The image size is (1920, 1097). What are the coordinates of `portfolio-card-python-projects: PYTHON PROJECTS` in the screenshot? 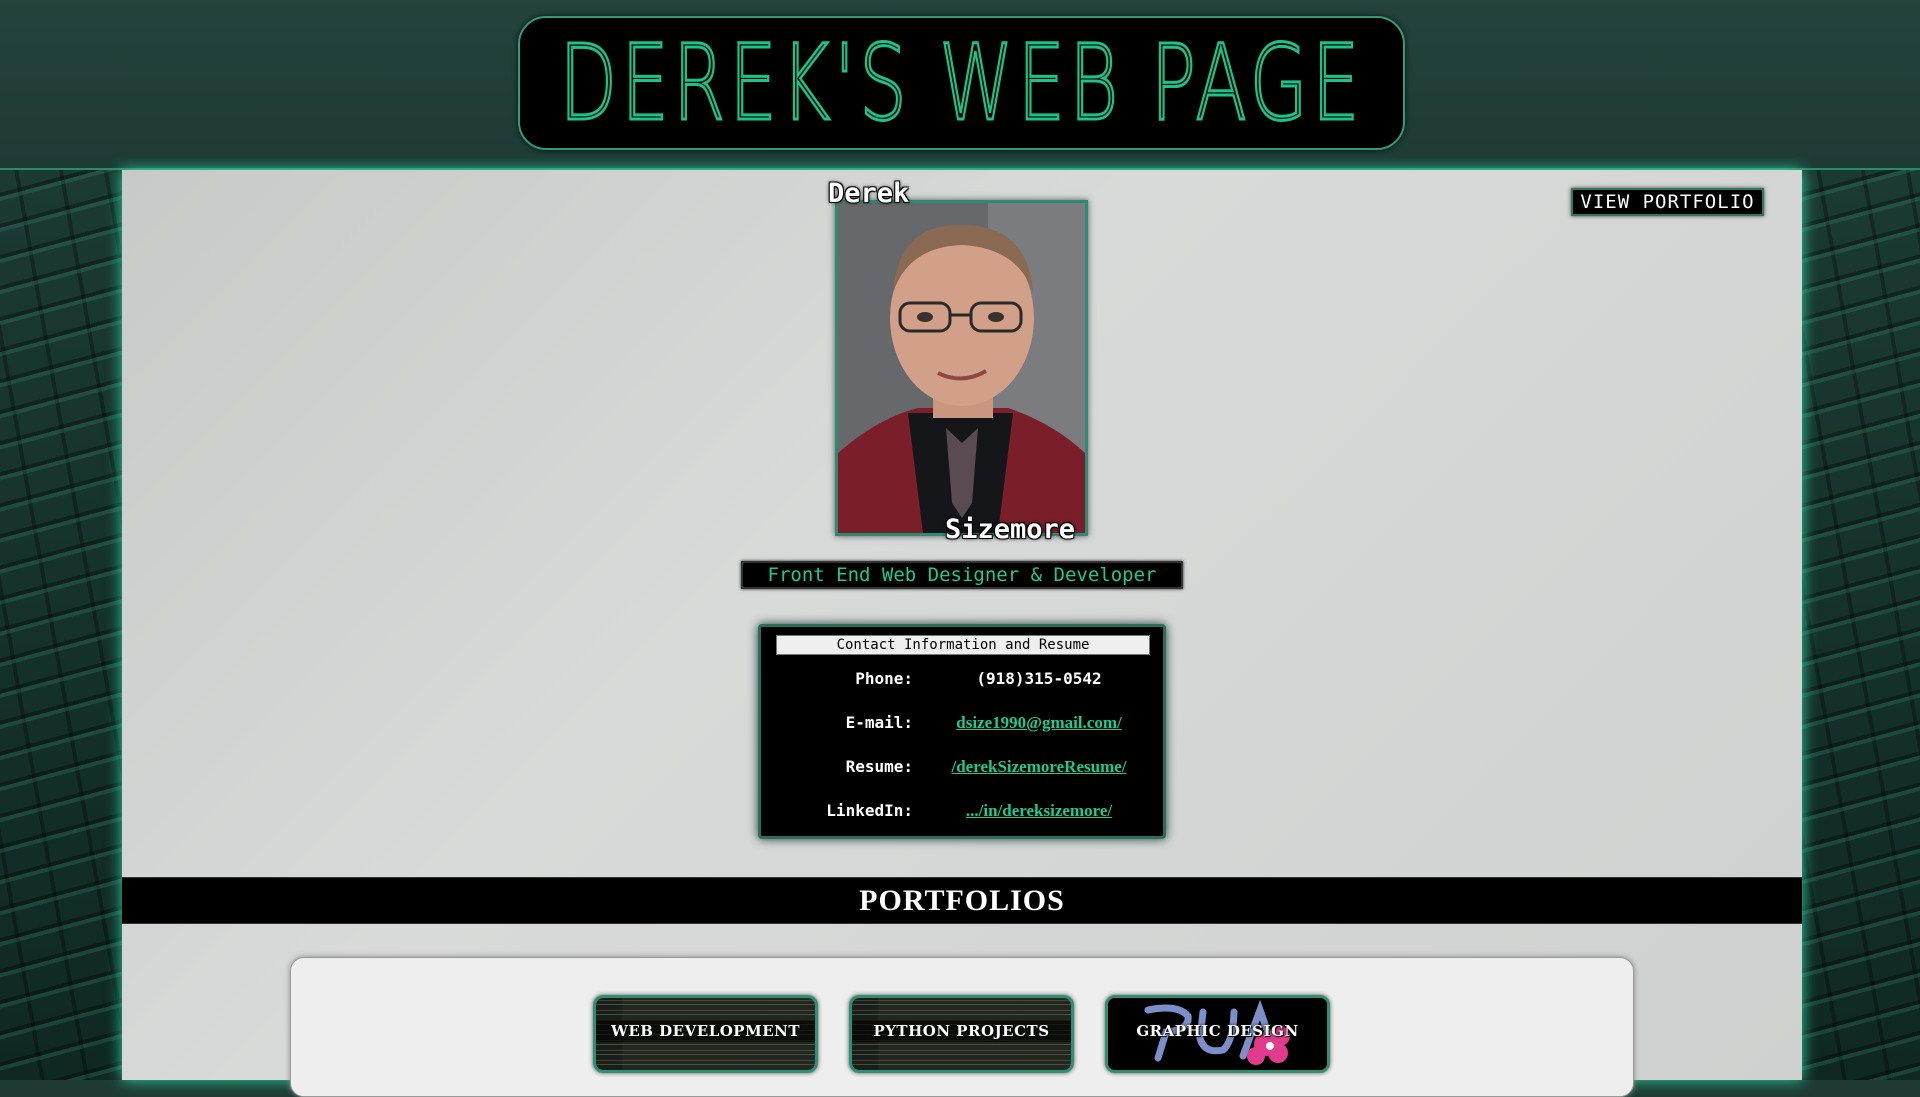 It's located at (961, 1034).